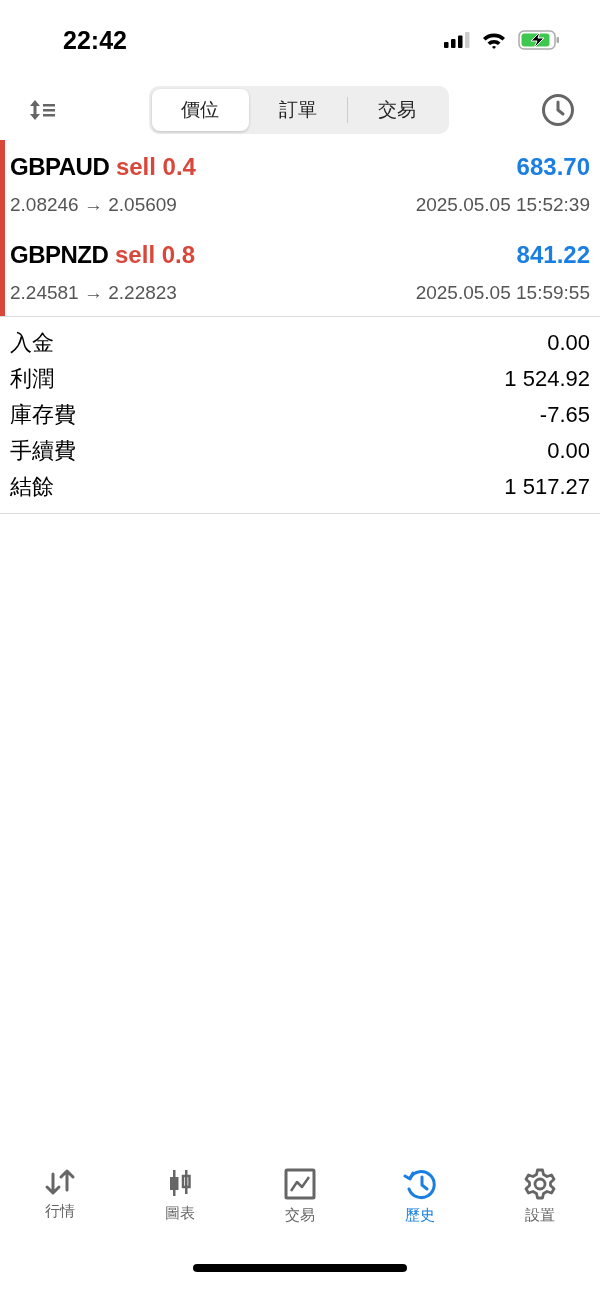  What do you see at coordinates (558, 110) in the screenshot?
I see `clock-icon` at bounding box center [558, 110].